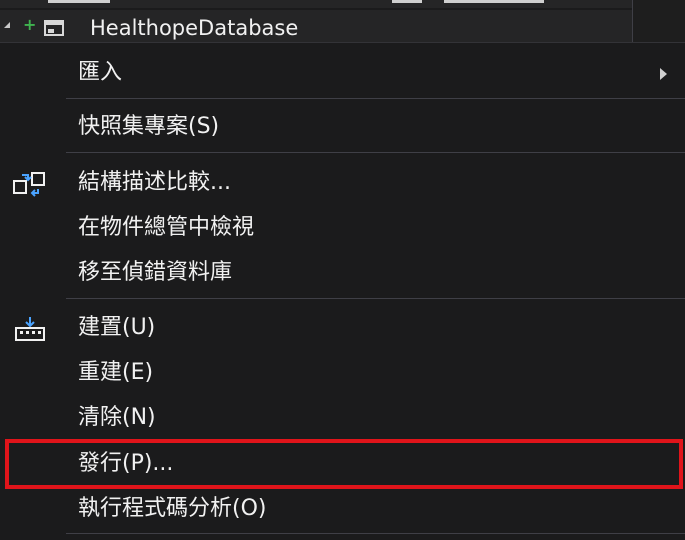 This screenshot has width=685, height=540. I want to click on menu-item-snapshot-project: 快照集專案(S), so click(342, 127).